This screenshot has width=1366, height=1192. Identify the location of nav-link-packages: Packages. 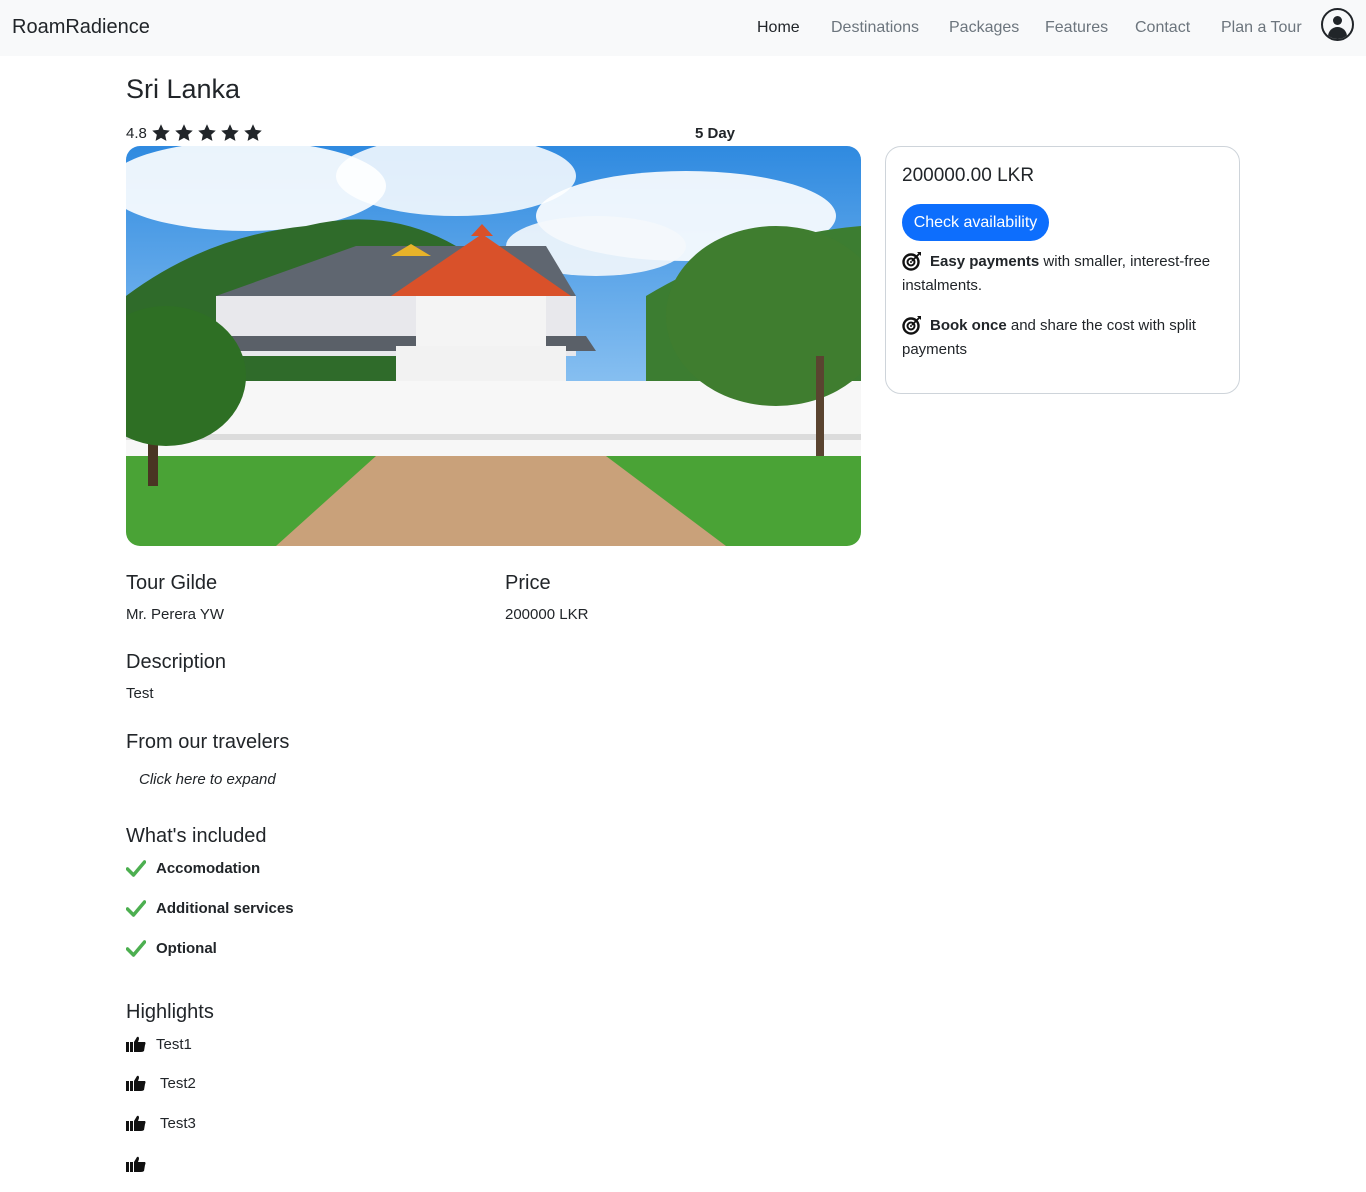
(984, 28).